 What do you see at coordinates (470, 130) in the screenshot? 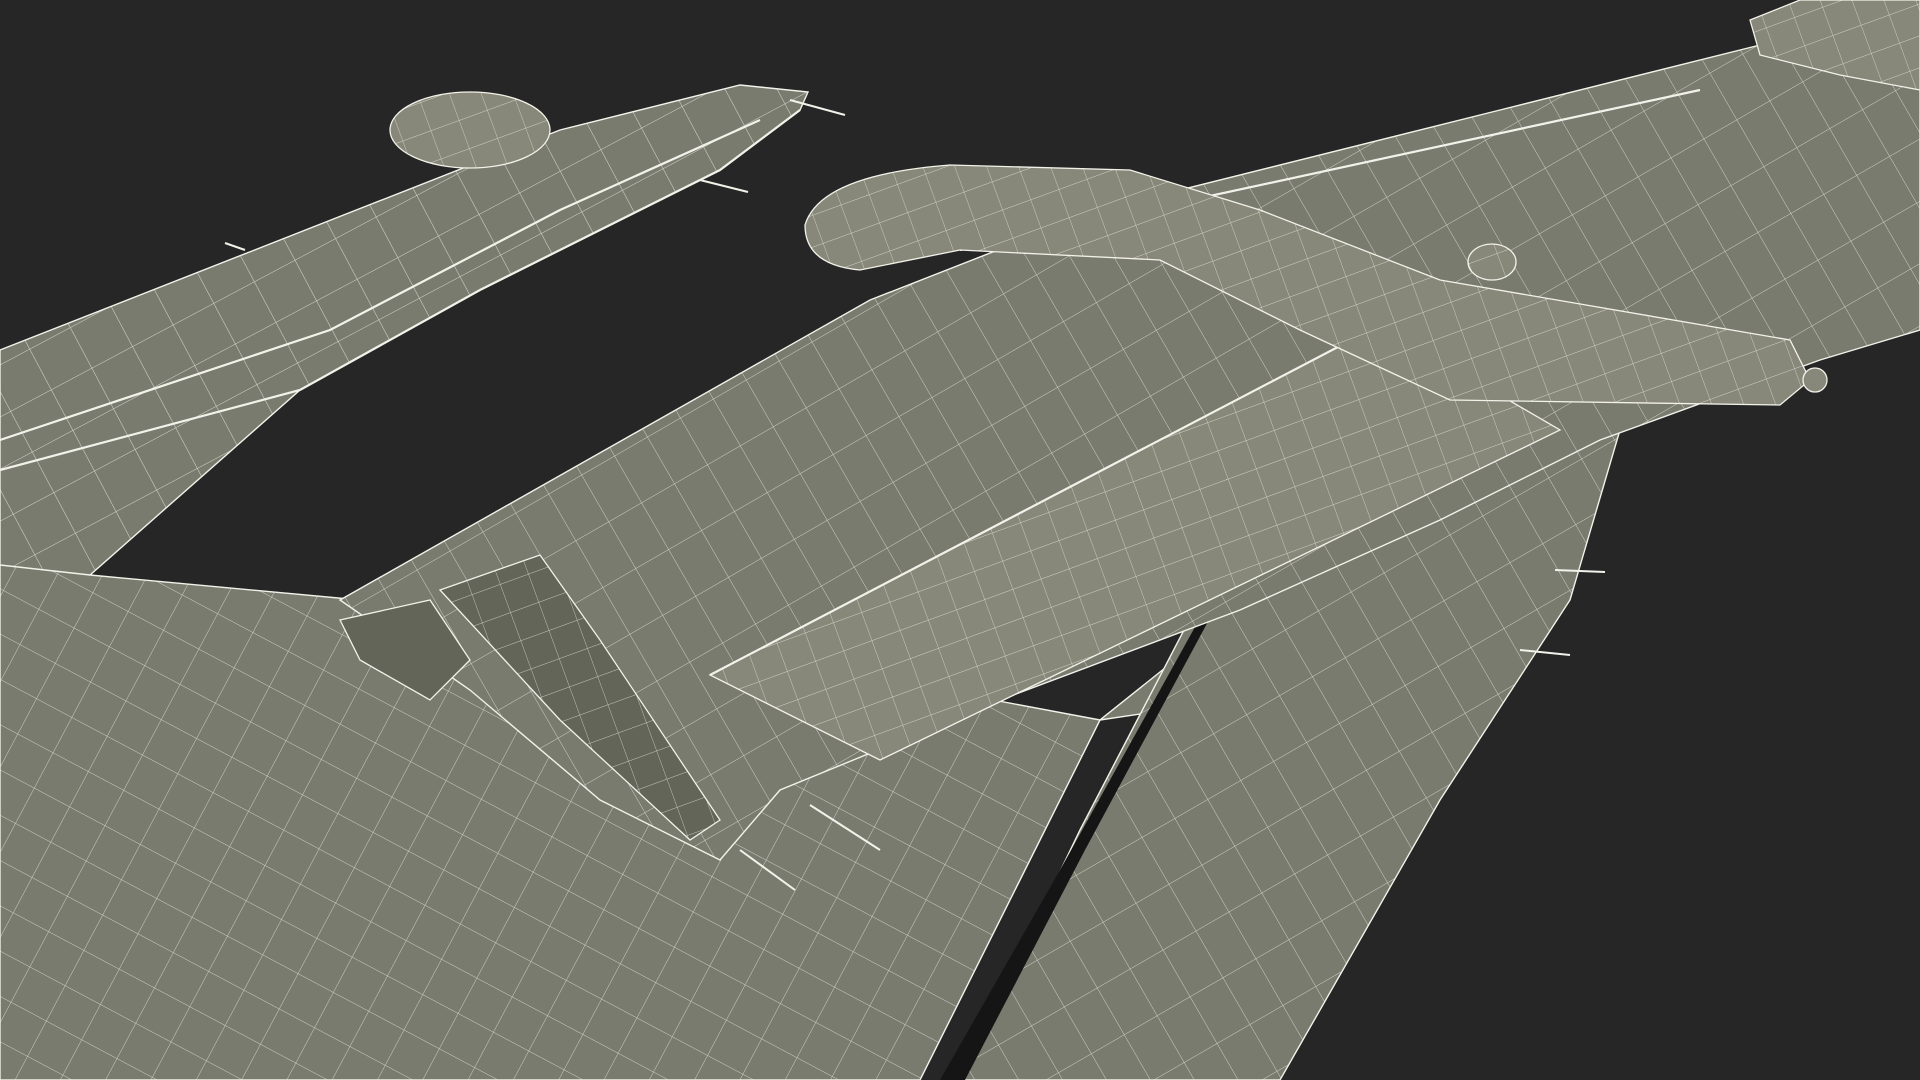
I see `far-nacelle-grid` at bounding box center [470, 130].